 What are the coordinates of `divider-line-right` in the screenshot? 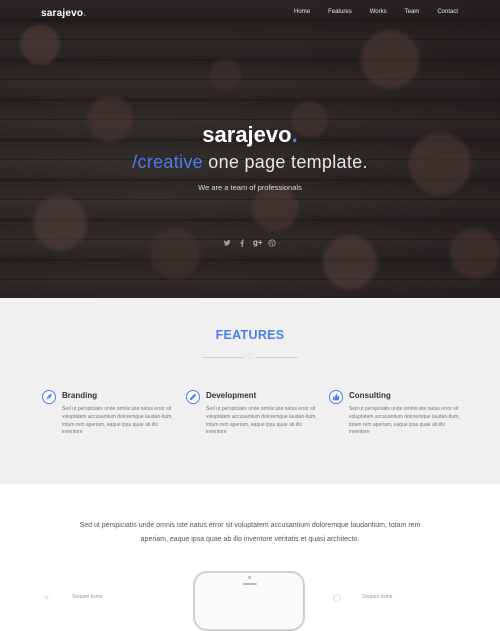 It's located at (277, 357).